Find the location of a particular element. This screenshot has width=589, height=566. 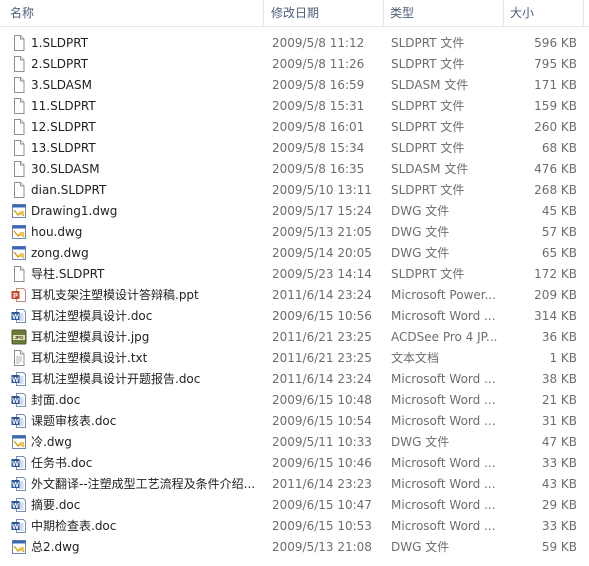

file-row: zong.dwg 2009/5/14 20:05 DWG 文件 65 KB is located at coordinates (294, 253).